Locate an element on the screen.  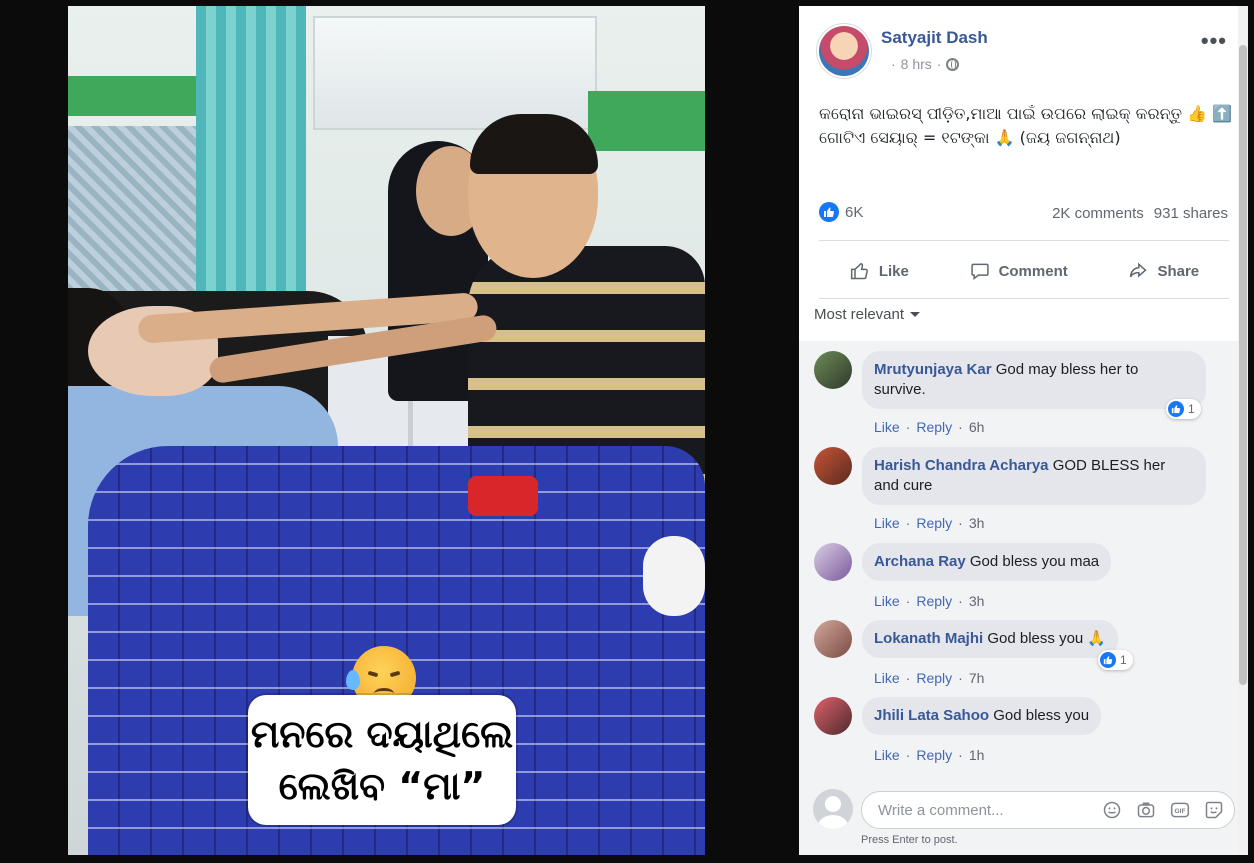
scrollbar-thumb is located at coordinates (1243, 365).